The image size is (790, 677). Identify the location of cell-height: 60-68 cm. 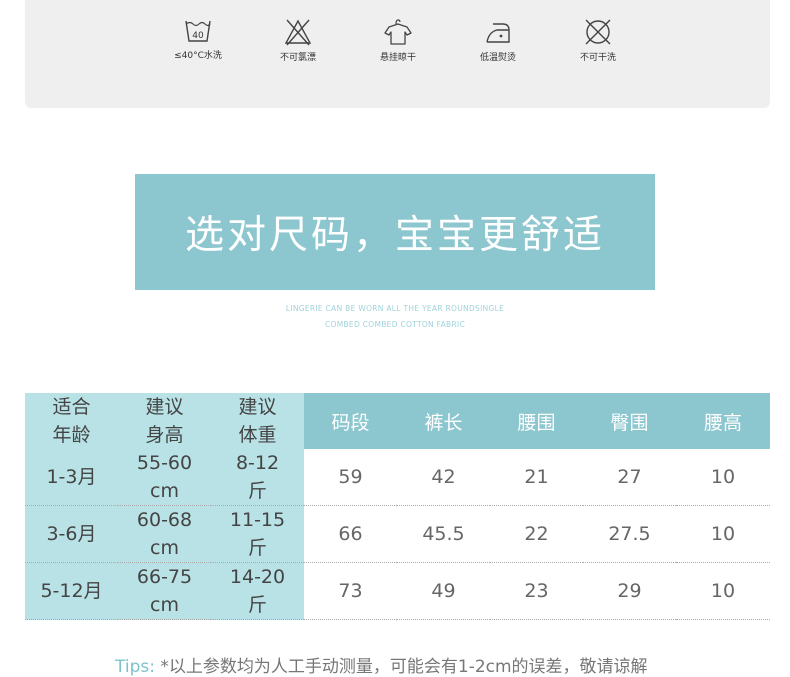
(164, 534).